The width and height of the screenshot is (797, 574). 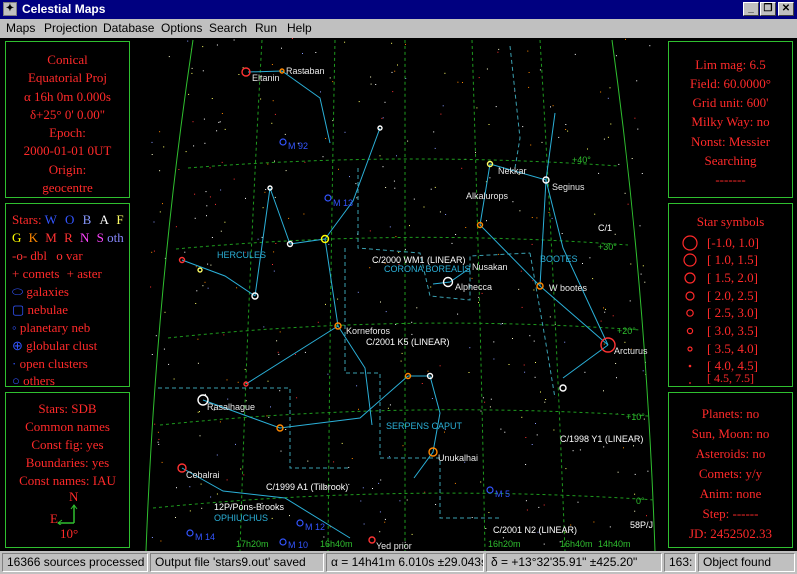 I want to click on status-dec: δ = +13°32'35.91" ±425.20", so click(x=574, y=562).